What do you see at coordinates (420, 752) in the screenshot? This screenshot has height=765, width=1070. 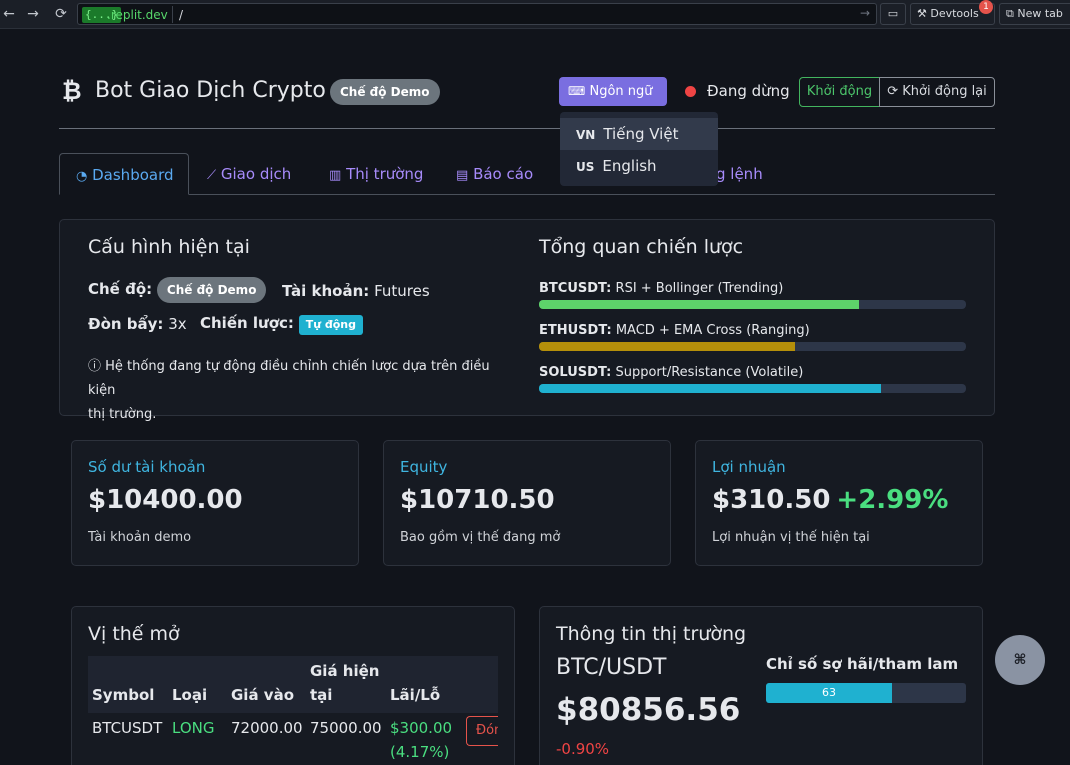 I see `row-pnl-percent: (4.17%)` at bounding box center [420, 752].